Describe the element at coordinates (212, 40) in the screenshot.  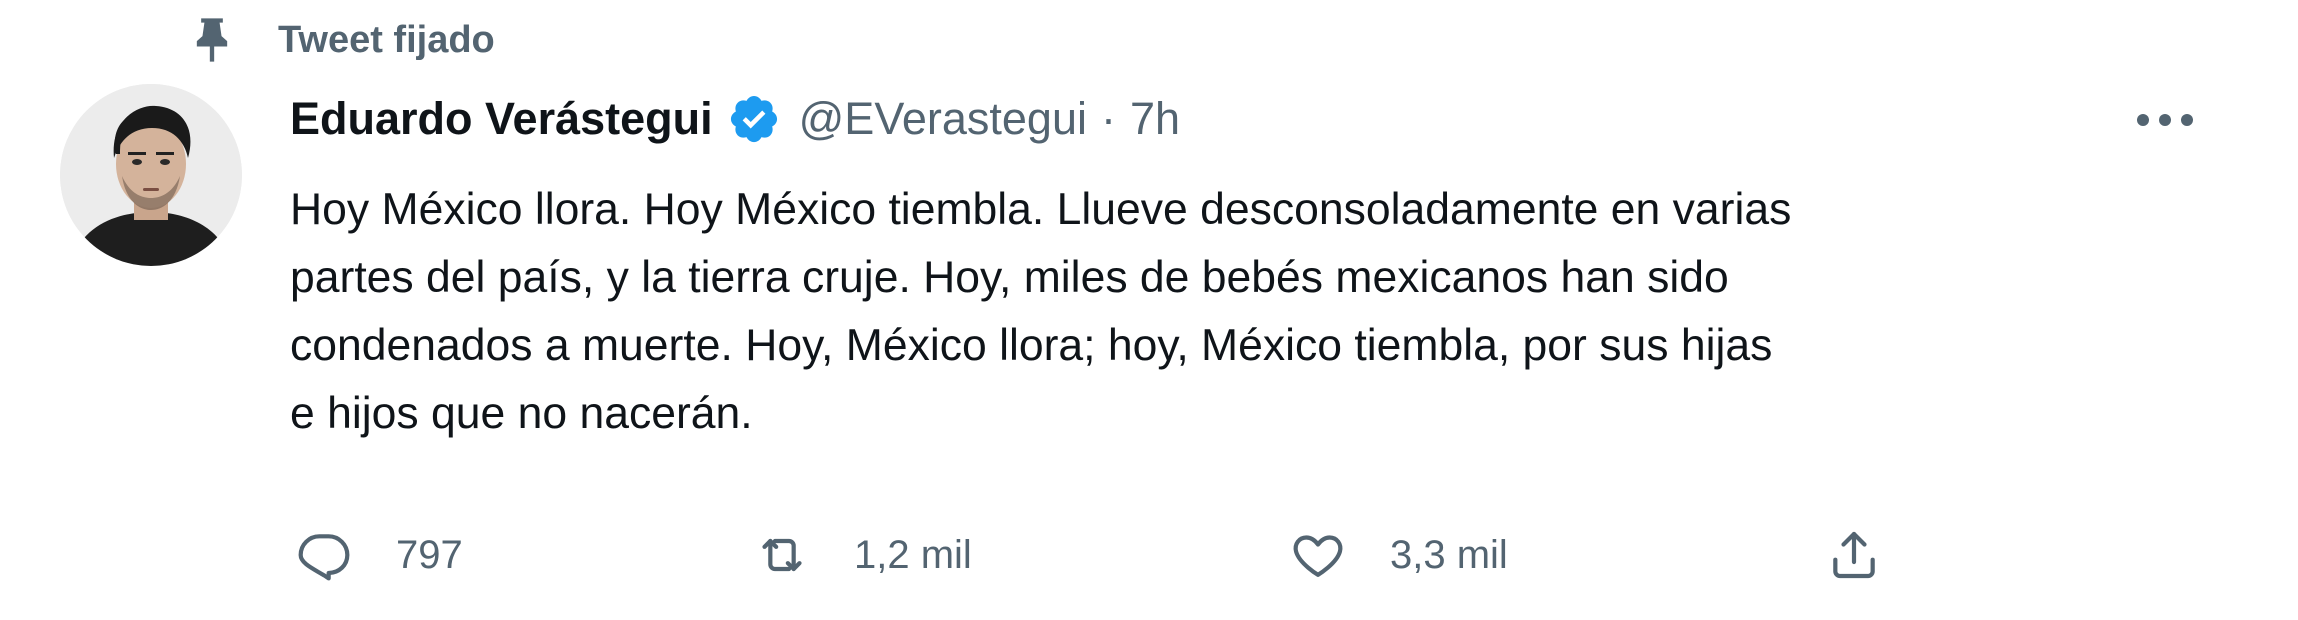
I see `pin-icon` at that location.